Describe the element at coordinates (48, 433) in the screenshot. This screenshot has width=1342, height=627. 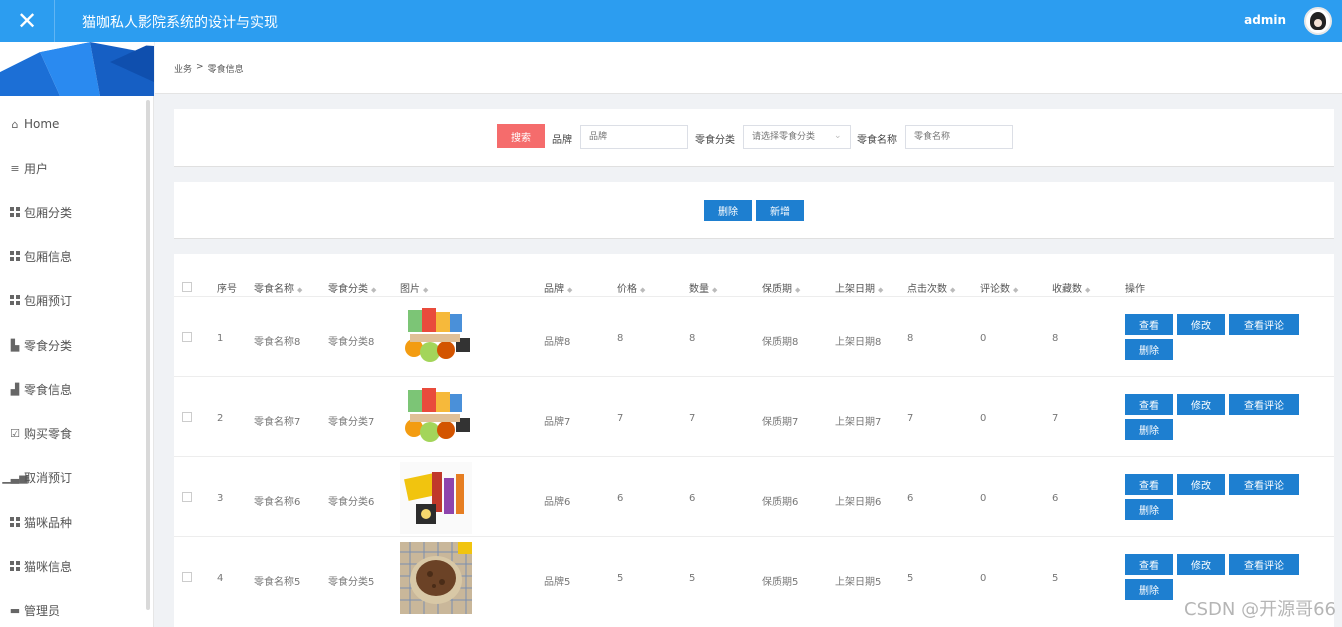
I see `sidebar-item-label: 购买零食` at that location.